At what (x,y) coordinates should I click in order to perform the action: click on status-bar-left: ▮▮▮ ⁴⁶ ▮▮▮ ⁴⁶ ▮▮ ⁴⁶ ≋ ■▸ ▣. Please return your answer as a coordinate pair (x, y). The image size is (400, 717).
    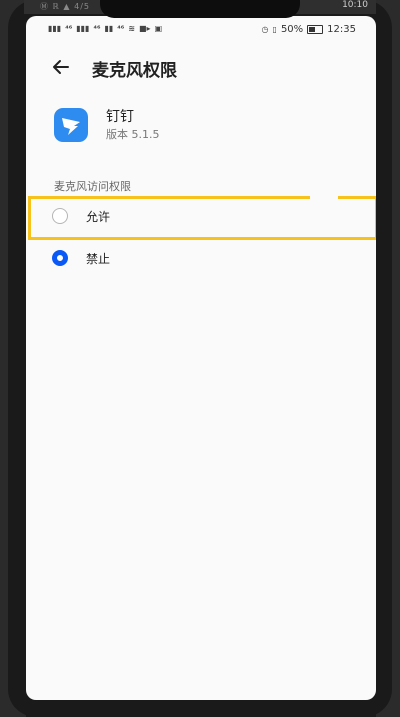
    Looking at the image, I should click on (105, 28).